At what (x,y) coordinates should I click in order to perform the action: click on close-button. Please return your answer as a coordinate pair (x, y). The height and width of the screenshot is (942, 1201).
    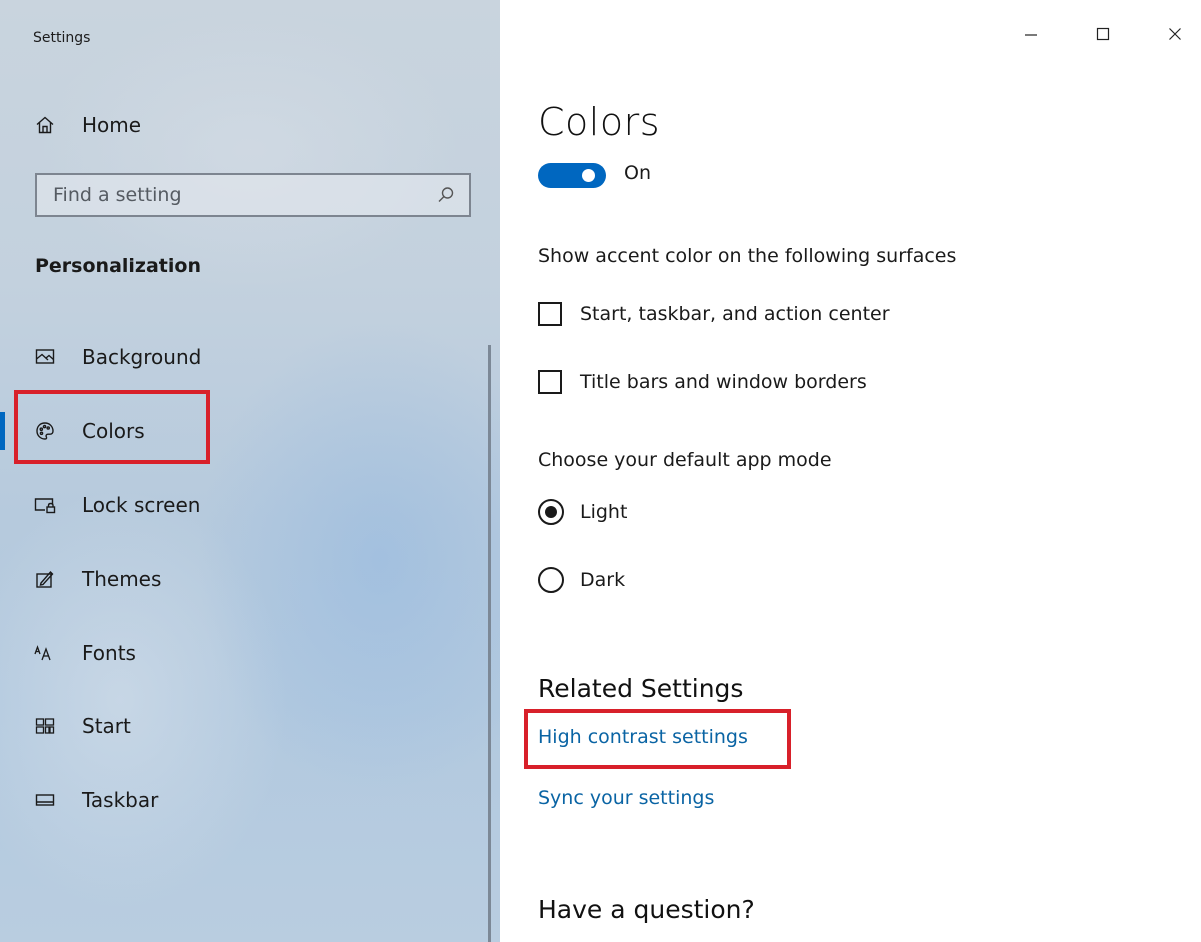
    Looking at the image, I should click on (1175, 36).